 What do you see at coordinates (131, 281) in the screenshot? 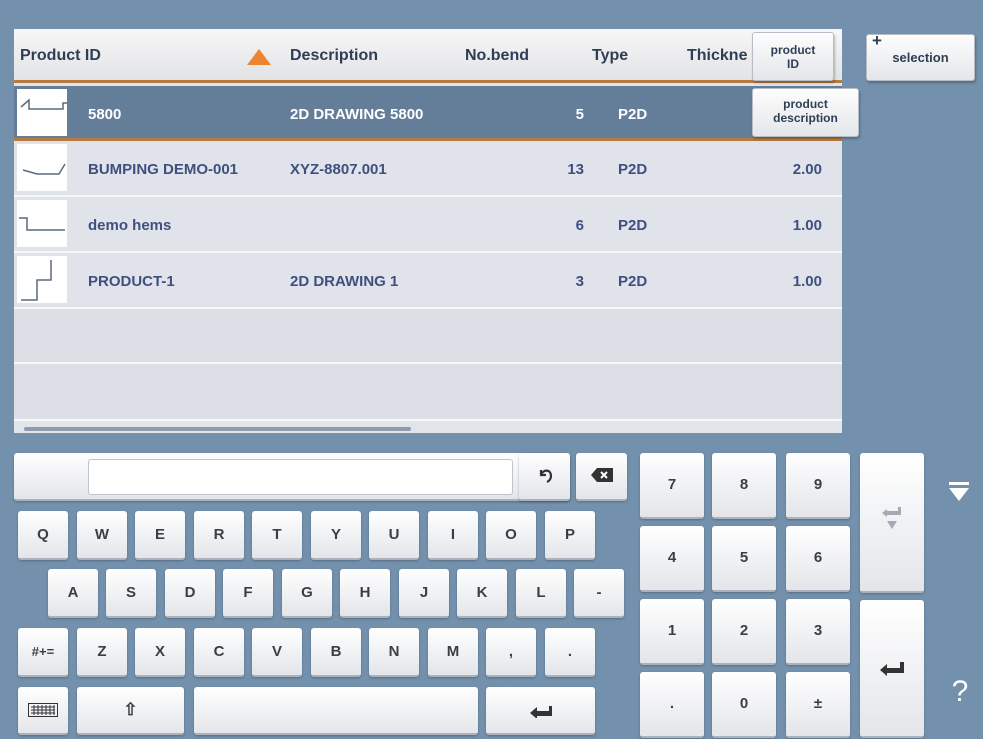
I see `cell-product-id: PRODUCT-1` at bounding box center [131, 281].